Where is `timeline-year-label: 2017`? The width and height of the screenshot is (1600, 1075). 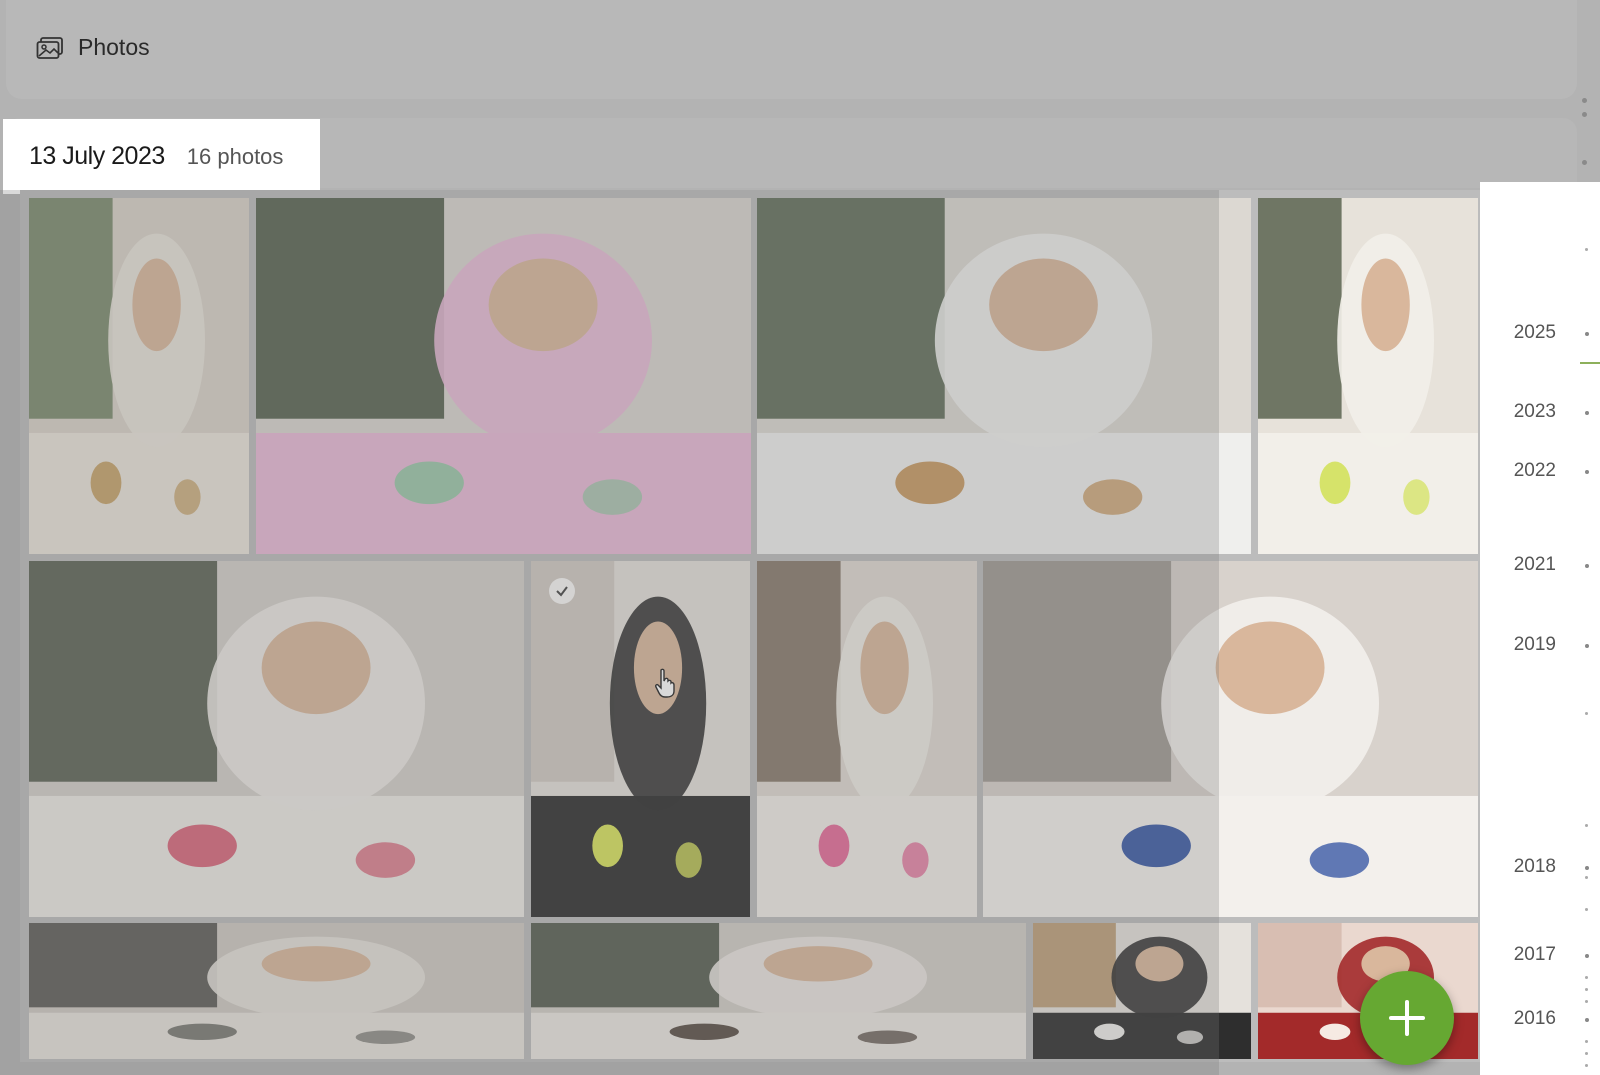
timeline-year-label: 2017 is located at coordinates (1535, 955).